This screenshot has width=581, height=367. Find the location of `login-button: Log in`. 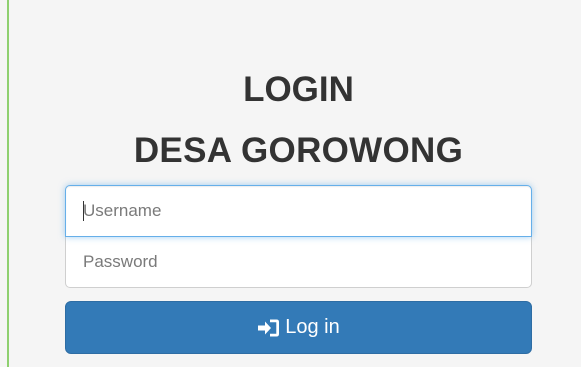

login-button: Log in is located at coordinates (298, 327).